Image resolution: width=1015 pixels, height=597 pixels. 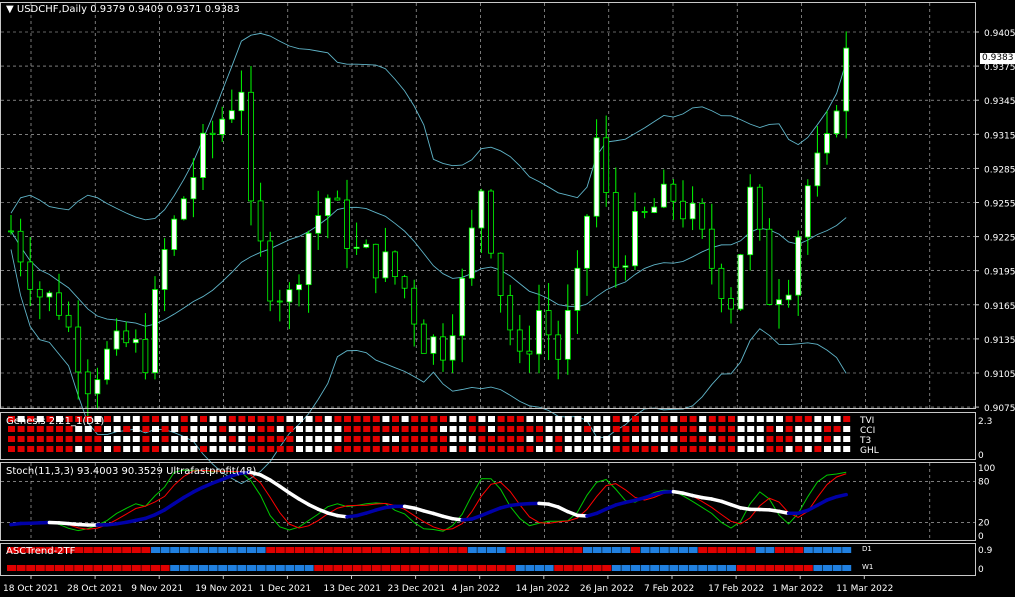 I want to click on price-label: 0.9405, so click(x=999, y=34).